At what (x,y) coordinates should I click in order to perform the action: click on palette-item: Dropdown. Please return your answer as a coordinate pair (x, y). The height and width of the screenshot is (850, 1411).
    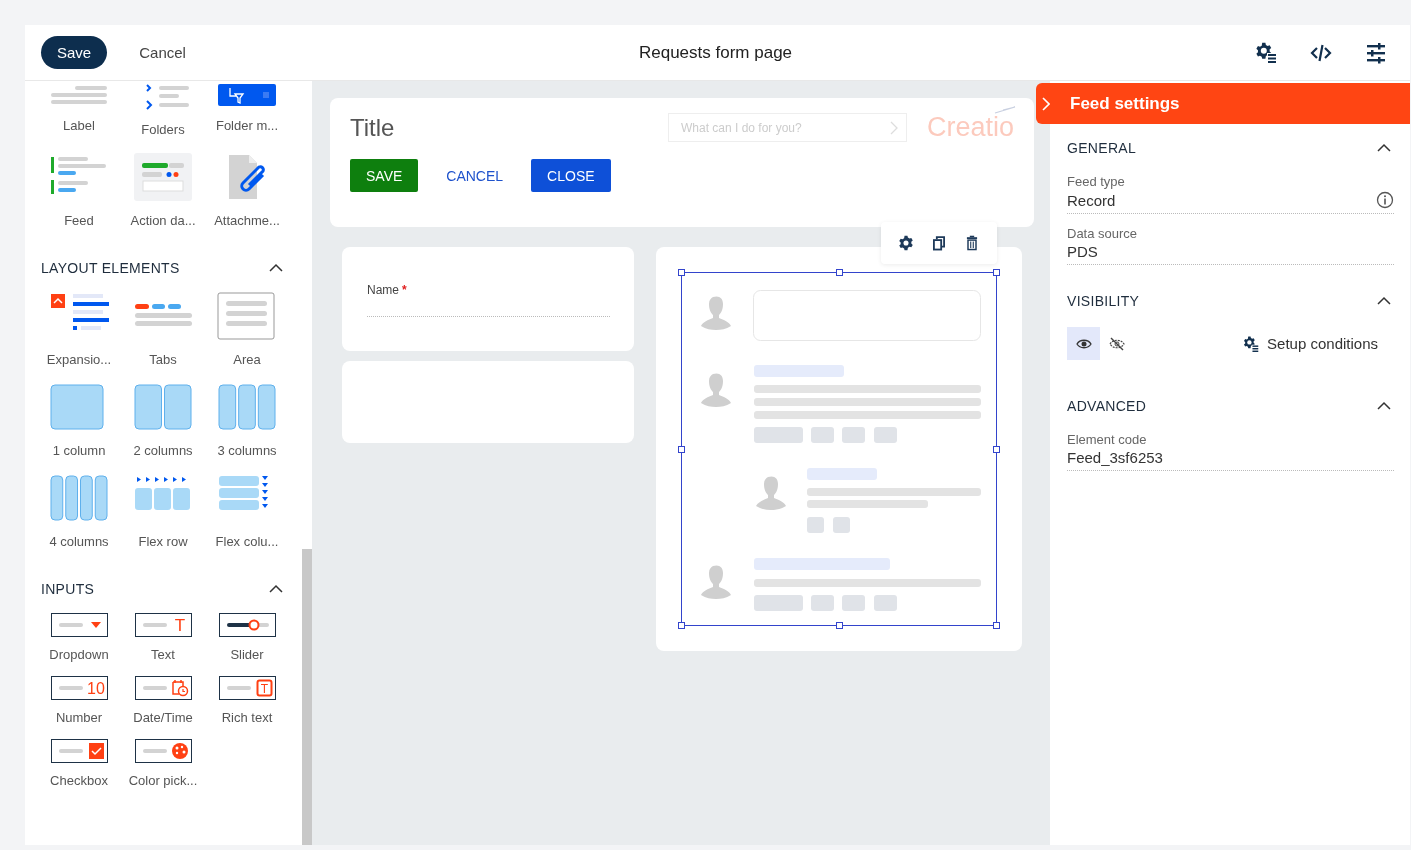
    Looking at the image, I should click on (79, 637).